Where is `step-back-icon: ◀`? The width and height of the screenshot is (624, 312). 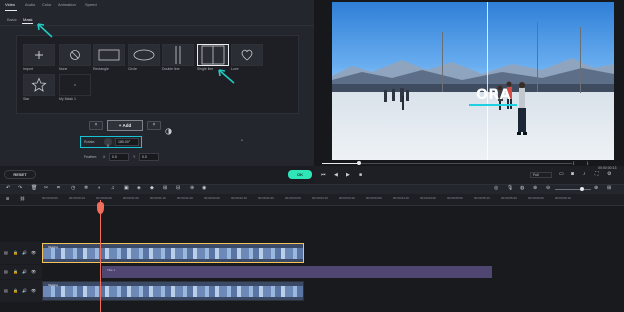 step-back-icon: ◀ is located at coordinates (336, 175).